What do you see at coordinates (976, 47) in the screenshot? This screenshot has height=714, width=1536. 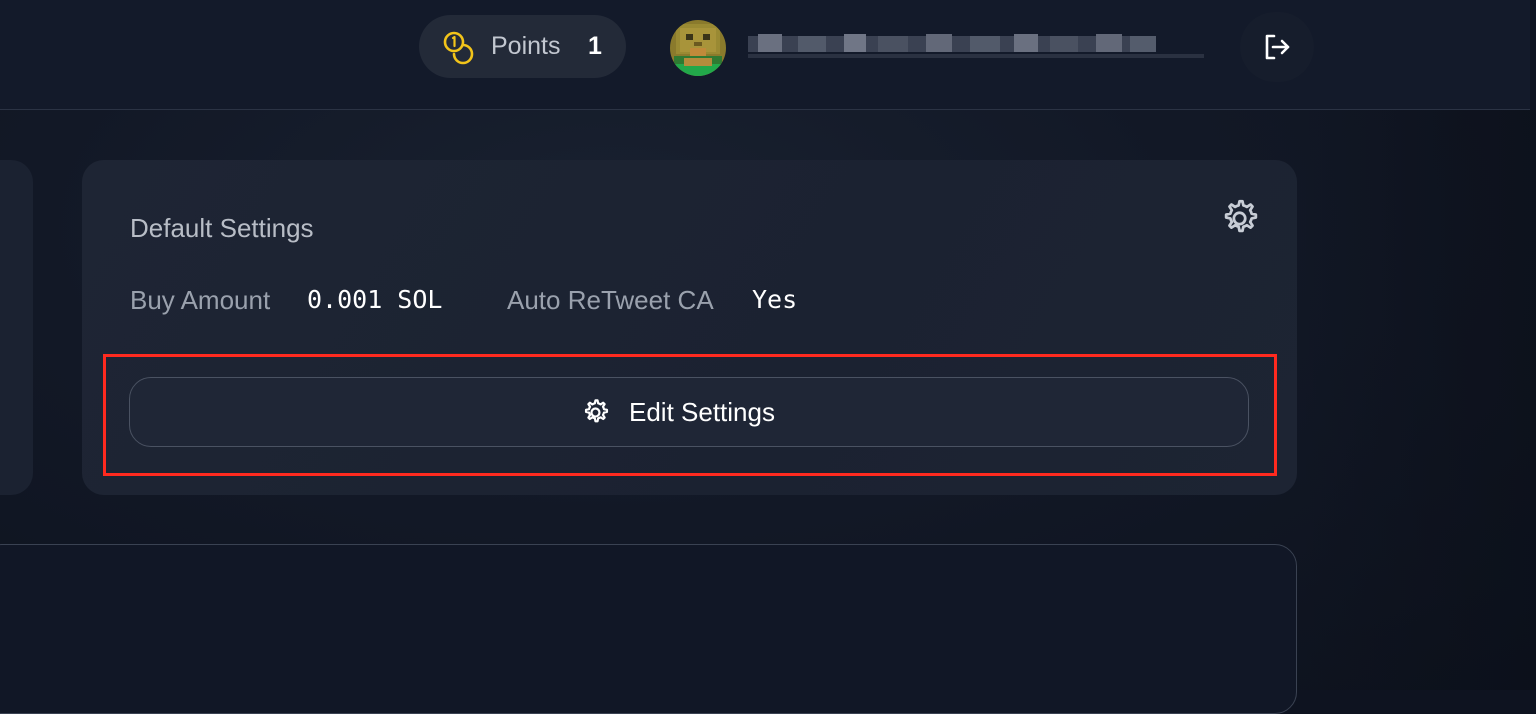 I see `username-redacted` at bounding box center [976, 47].